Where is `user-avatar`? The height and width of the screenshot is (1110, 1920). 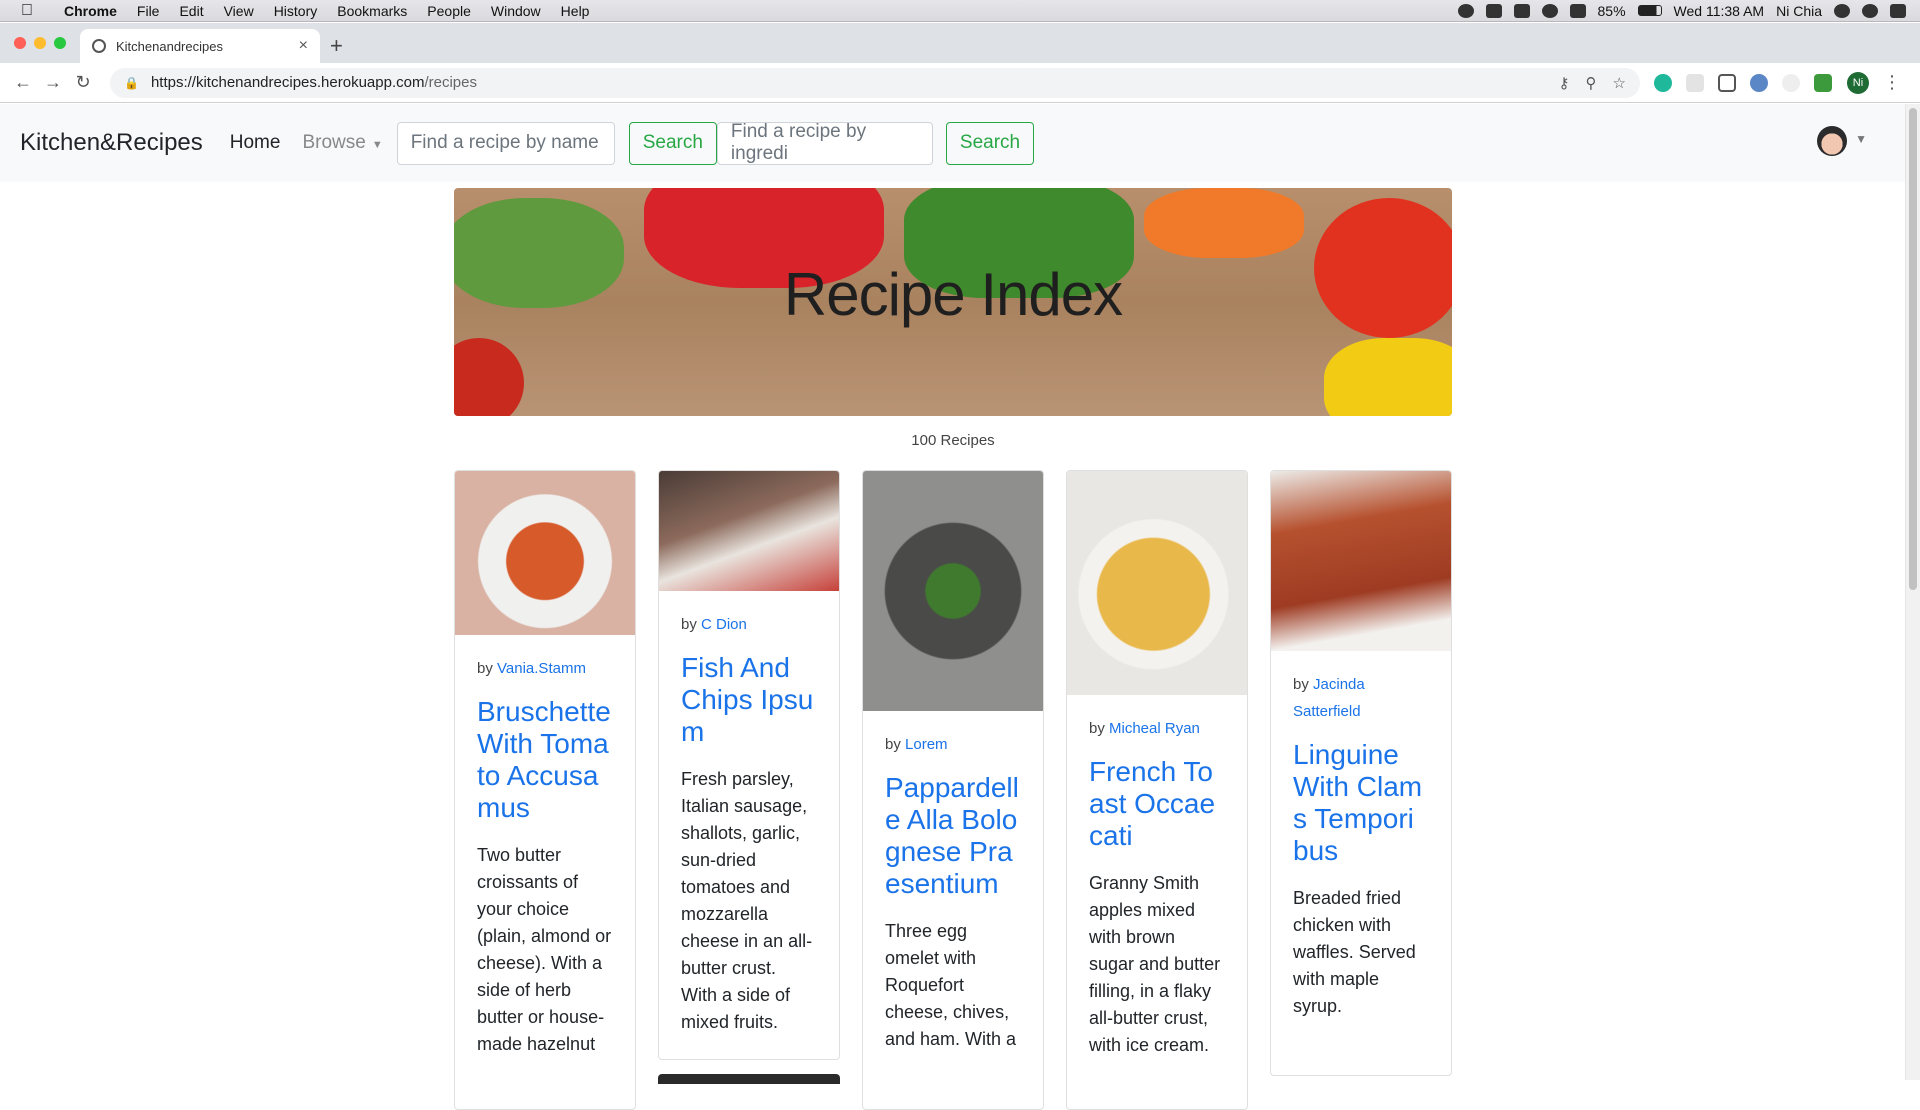 user-avatar is located at coordinates (1832, 141).